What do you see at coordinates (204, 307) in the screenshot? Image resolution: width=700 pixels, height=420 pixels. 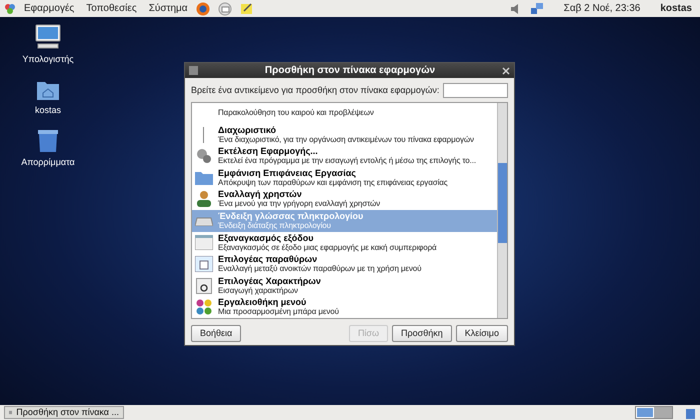 I see `flower-icon` at bounding box center [204, 307].